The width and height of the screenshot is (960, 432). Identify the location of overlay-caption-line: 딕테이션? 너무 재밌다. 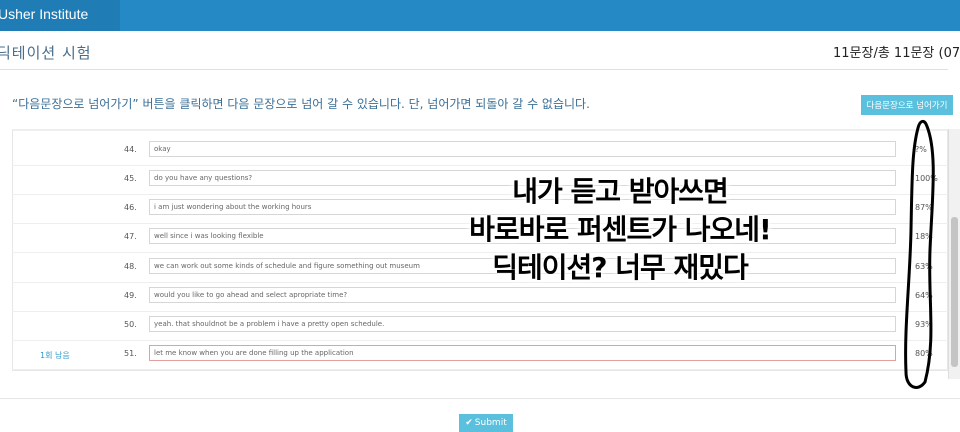
(620, 267).